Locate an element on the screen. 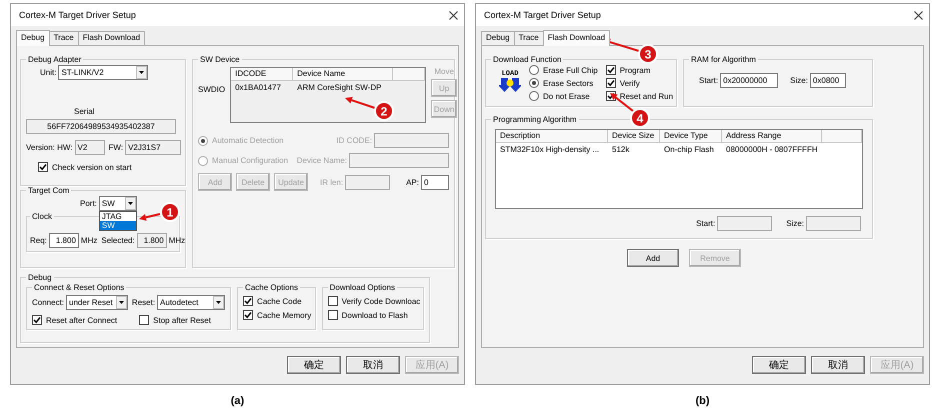 This screenshot has height=410, width=944. checkbox-label: Verify Code Downloac is located at coordinates (381, 301).